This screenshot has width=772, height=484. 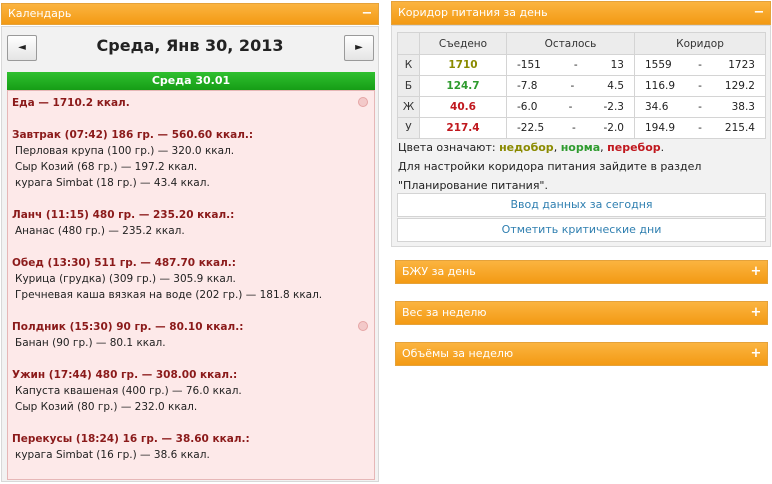 I want to click on meal-total: Завтрак (07:42) 186 гр. — 560.60 ккал.:, so click(x=133, y=135).